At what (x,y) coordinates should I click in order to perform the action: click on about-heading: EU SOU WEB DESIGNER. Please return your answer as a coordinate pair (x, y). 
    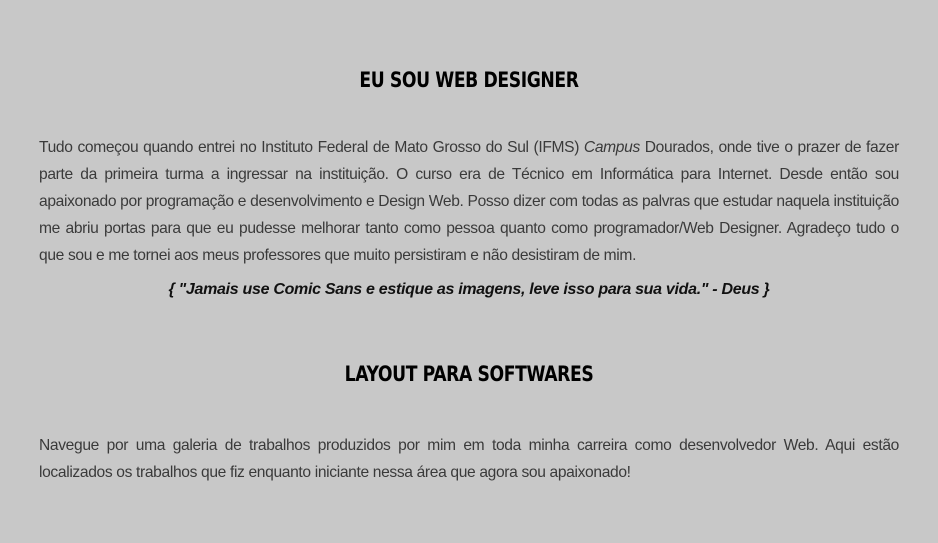
    Looking at the image, I should click on (469, 80).